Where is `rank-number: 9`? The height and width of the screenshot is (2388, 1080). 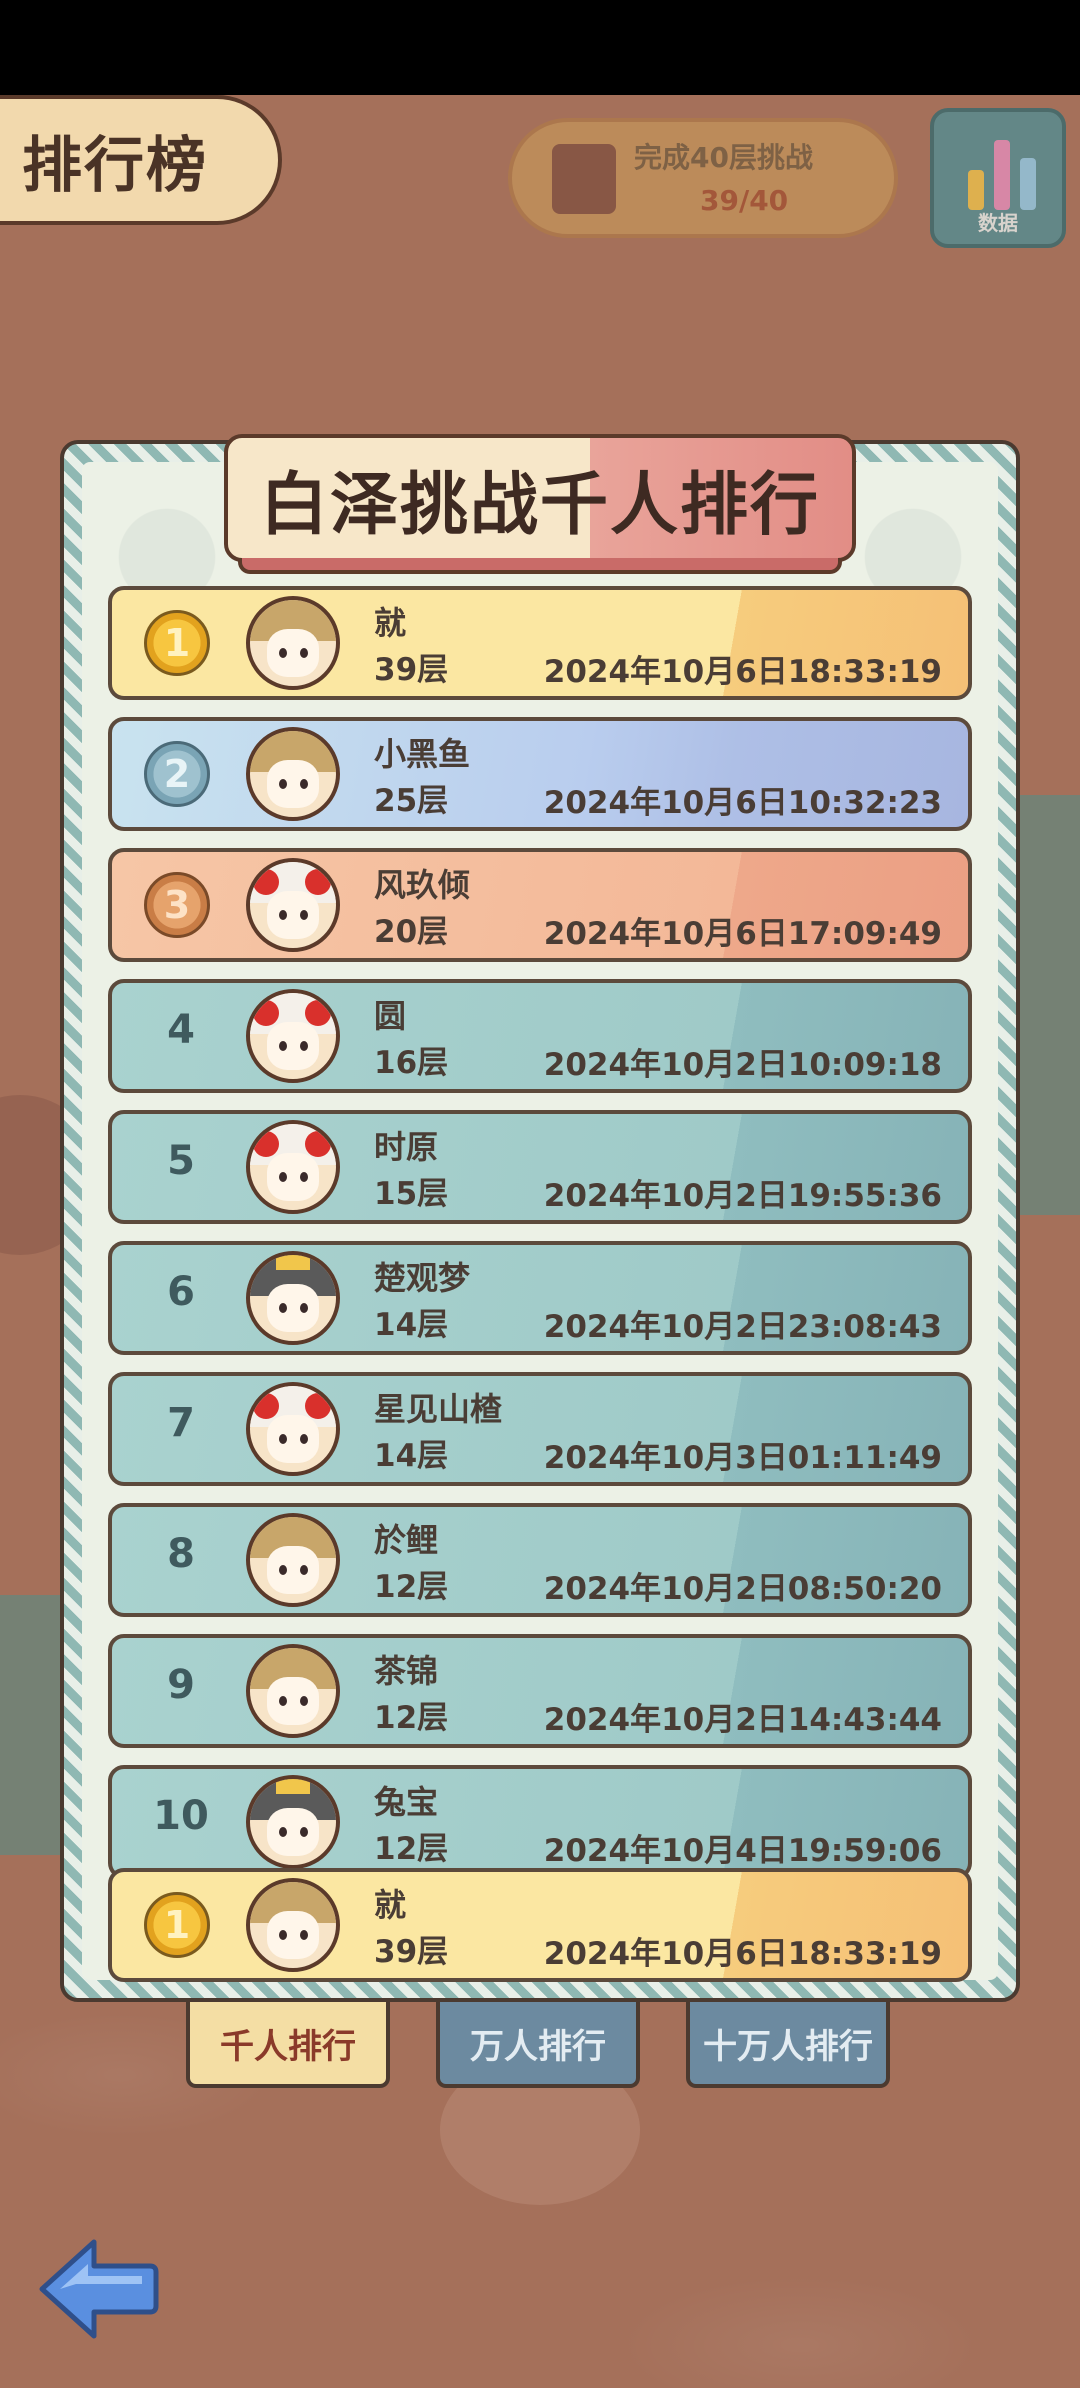 rank-number: 9 is located at coordinates (181, 1685).